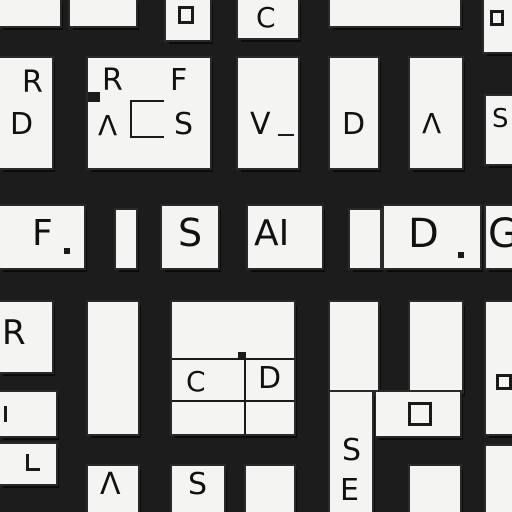 This screenshot has height=512, width=512. I want to click on key-f-row: F, so click(42, 237).